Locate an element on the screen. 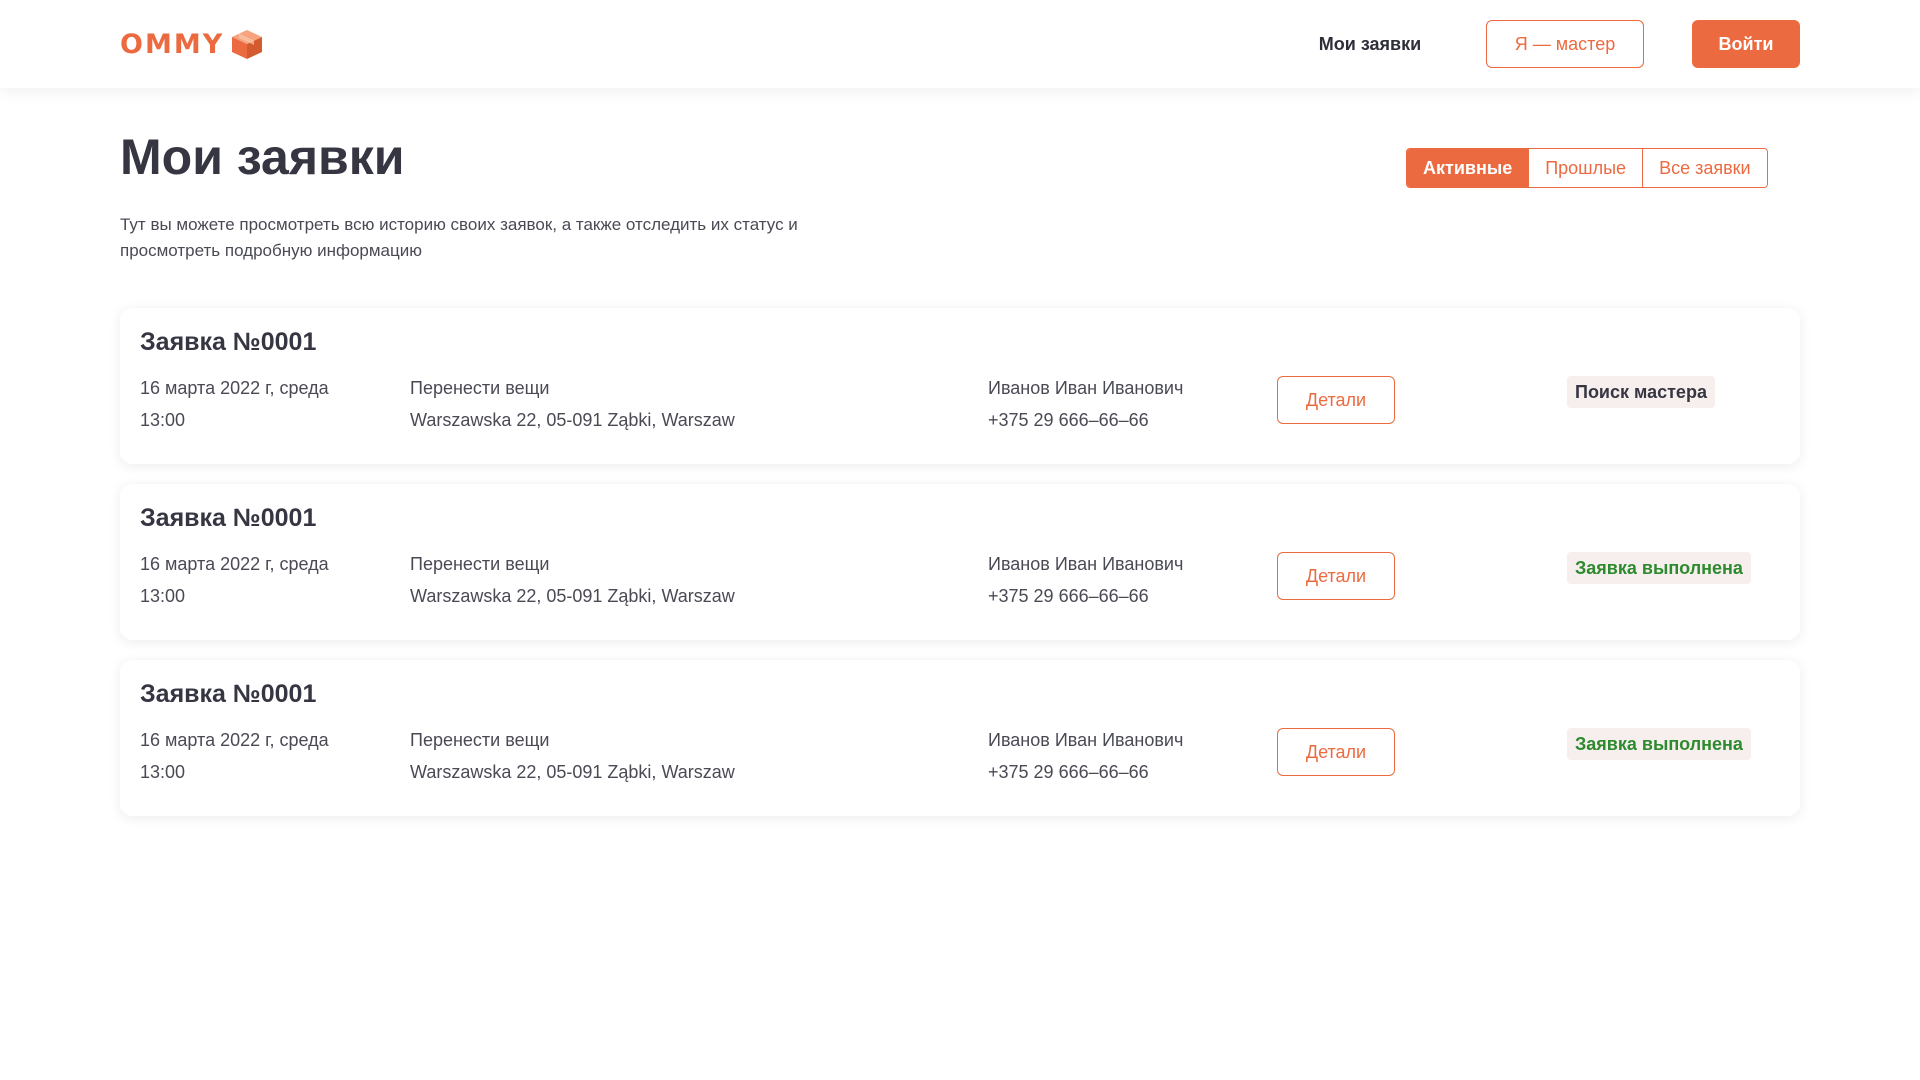 This screenshot has width=1920, height=1080. top-header: OMMY Мои заявки Я — мастер Войти is located at coordinates (960, 44).